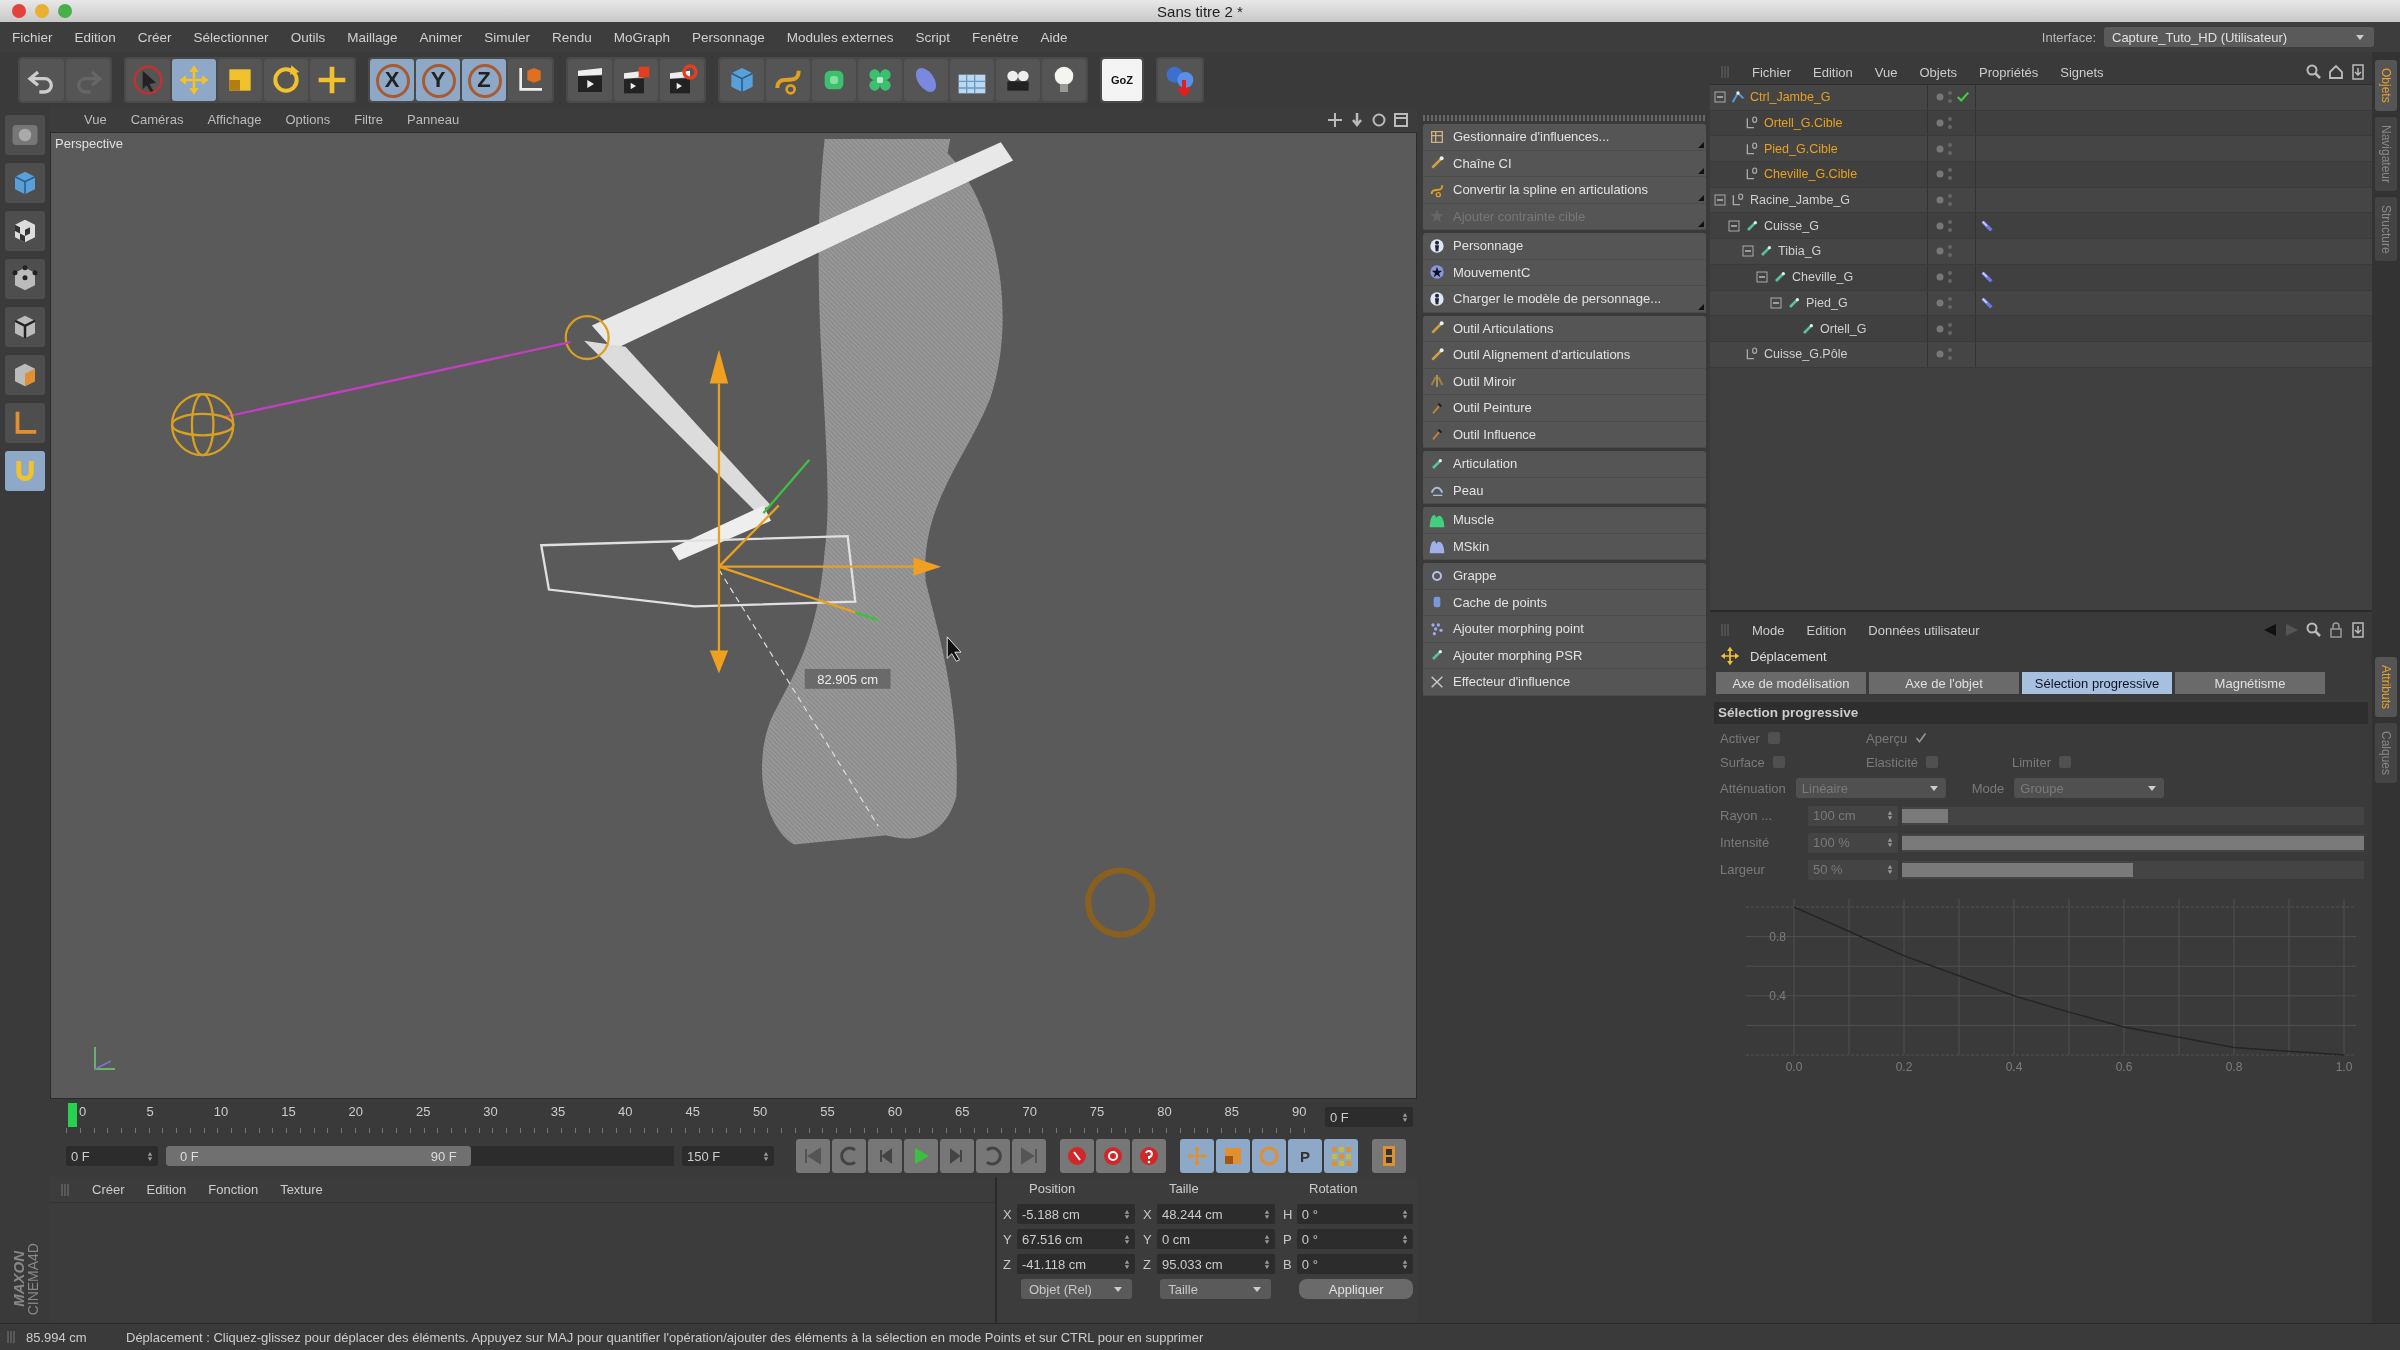 This screenshot has height=1350, width=2400. What do you see at coordinates (728, 37) in the screenshot?
I see `menu-item: Personnage` at bounding box center [728, 37].